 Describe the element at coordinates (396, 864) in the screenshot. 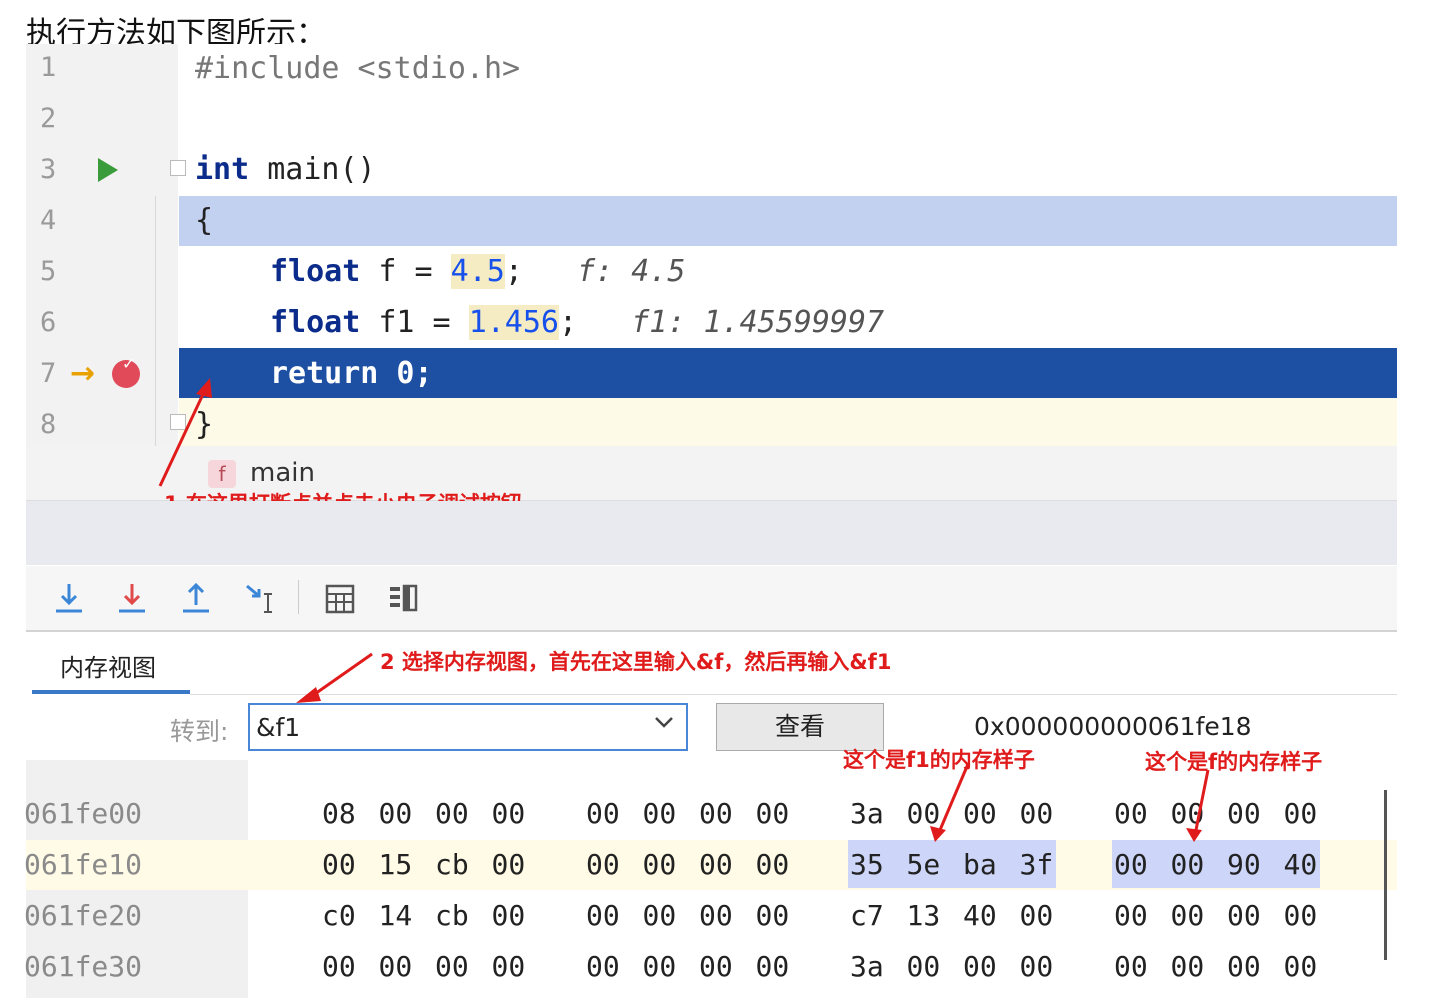

I see `memory-byte: 15` at that location.